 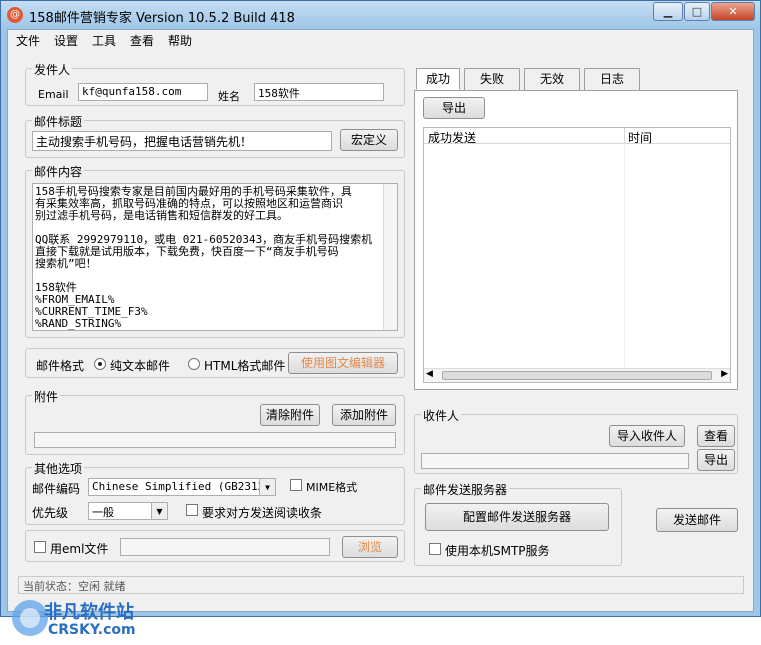 I want to click on encoding-label: 邮件编码, so click(x=56, y=489).